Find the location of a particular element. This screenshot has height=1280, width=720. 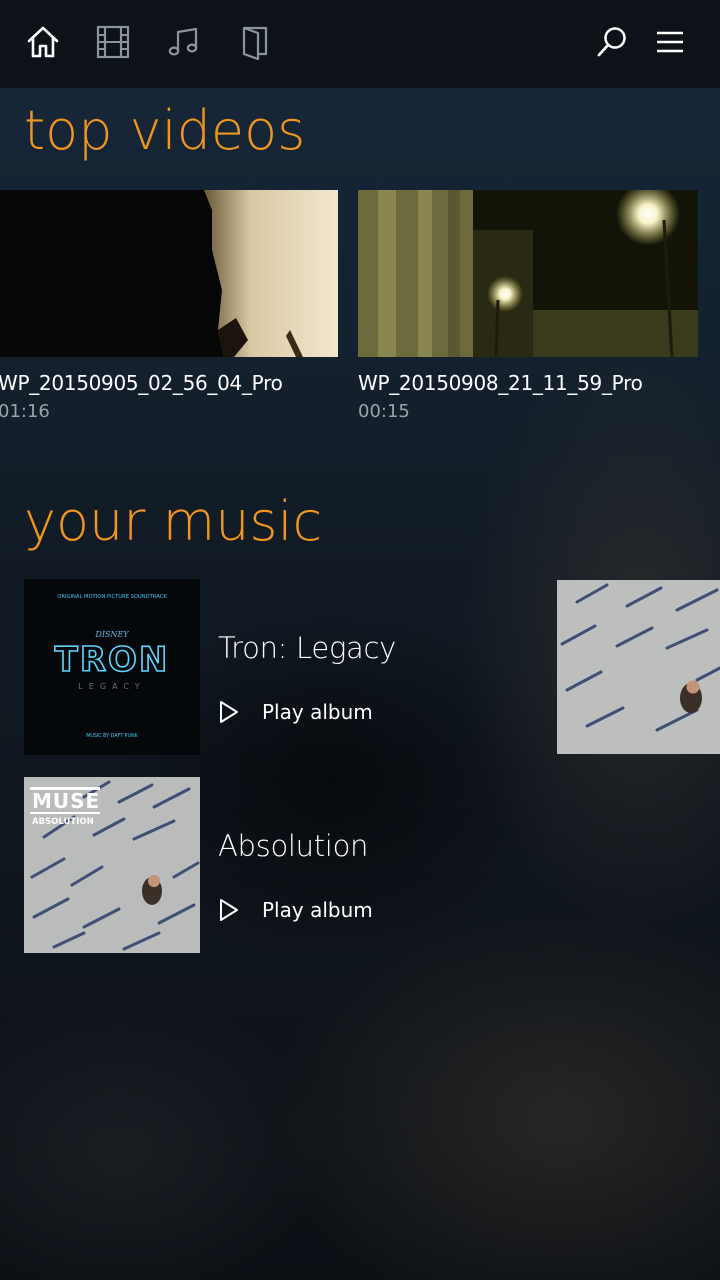

video-duration: 00:15 is located at coordinates (384, 411).